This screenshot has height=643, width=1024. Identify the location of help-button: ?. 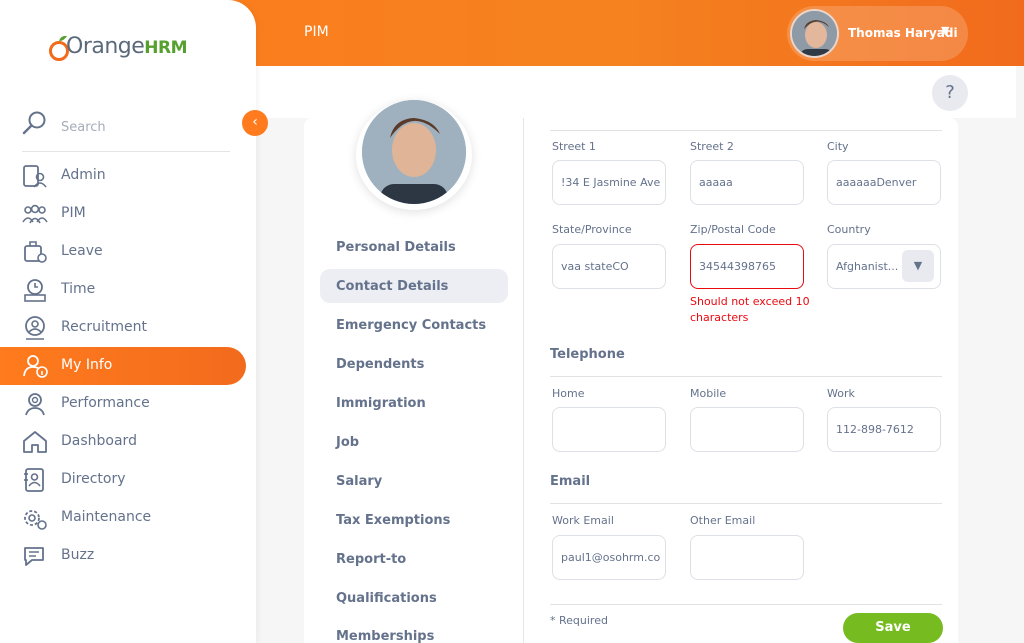
(950, 93).